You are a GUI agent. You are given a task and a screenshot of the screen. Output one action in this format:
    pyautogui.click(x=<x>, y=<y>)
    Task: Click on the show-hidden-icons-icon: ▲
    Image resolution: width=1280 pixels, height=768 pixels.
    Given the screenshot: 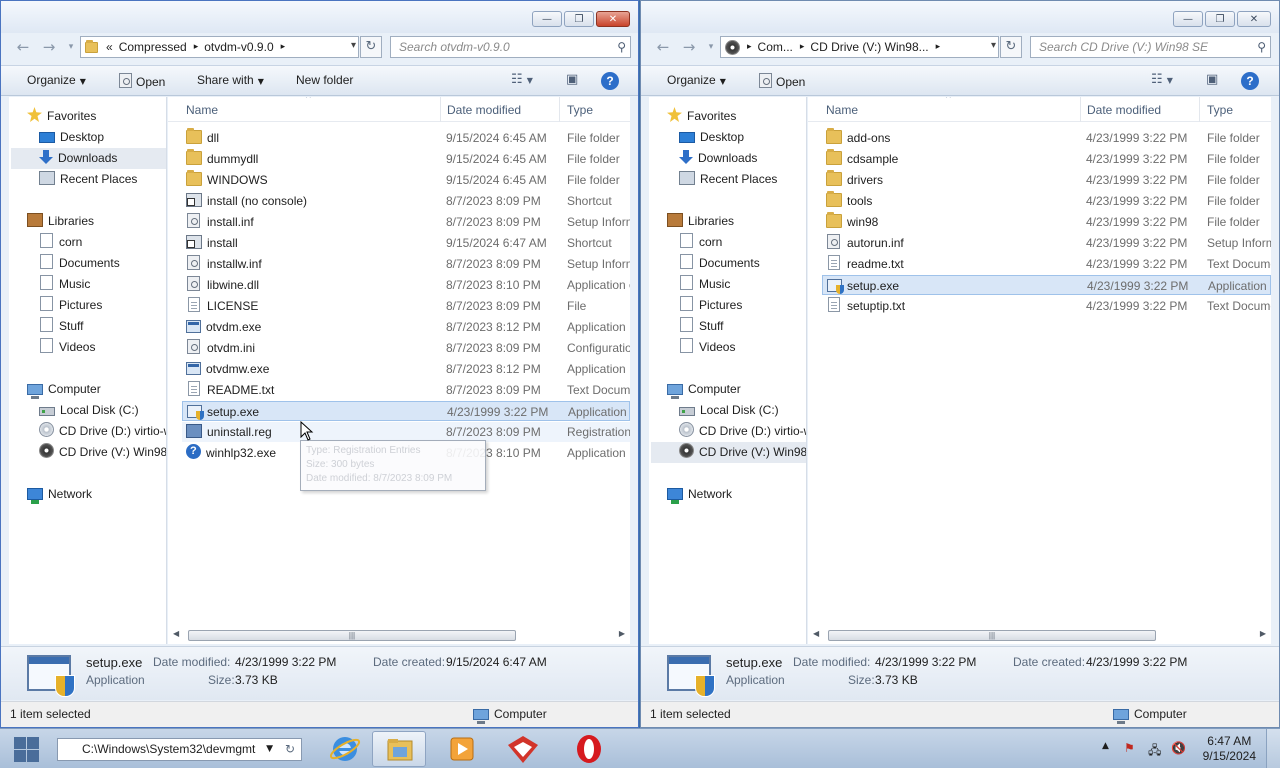 What is the action you would take?
    pyautogui.click(x=1105, y=746)
    